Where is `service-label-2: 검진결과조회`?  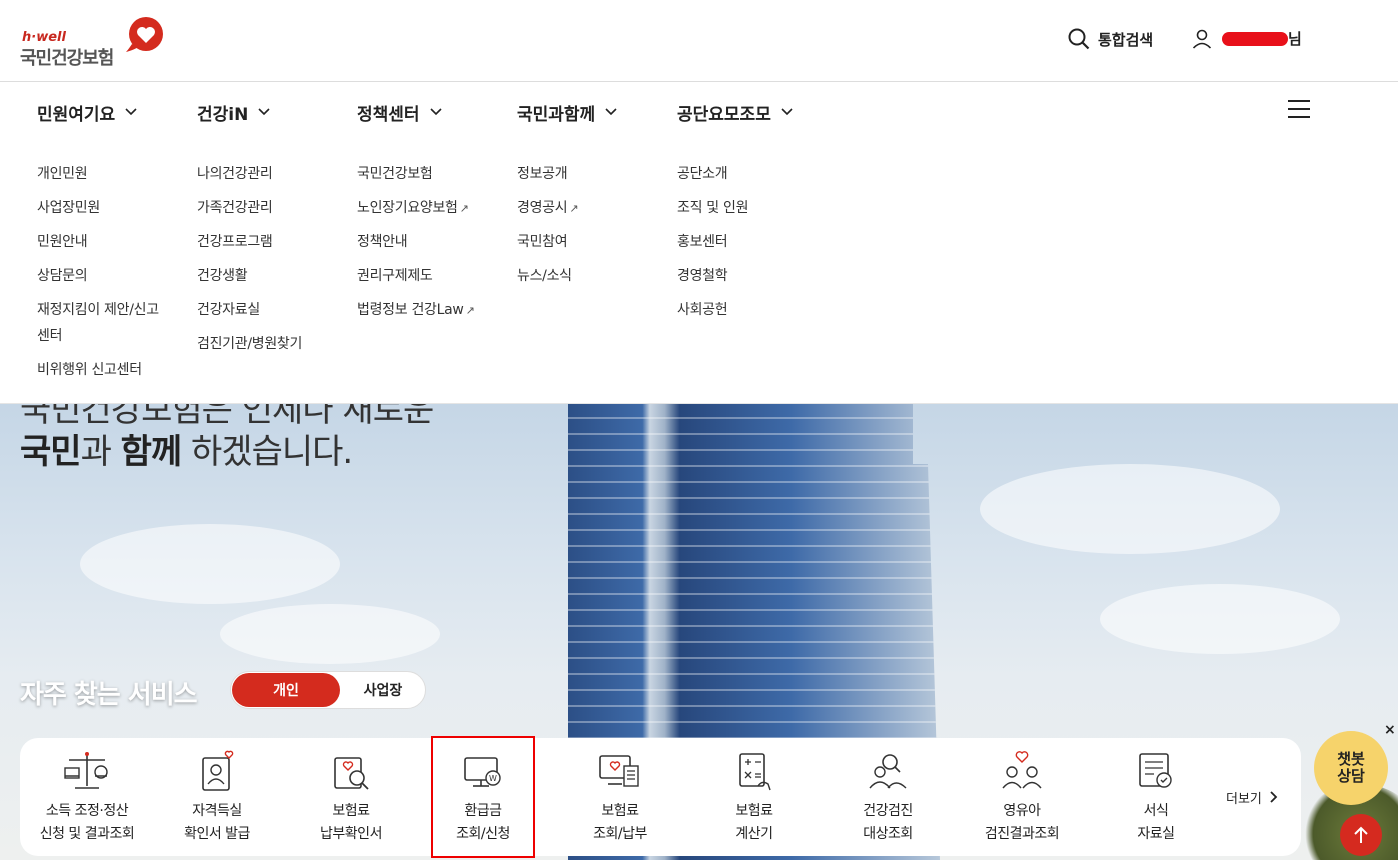 service-label-2: 검진결과조회 is located at coordinates (1022, 834).